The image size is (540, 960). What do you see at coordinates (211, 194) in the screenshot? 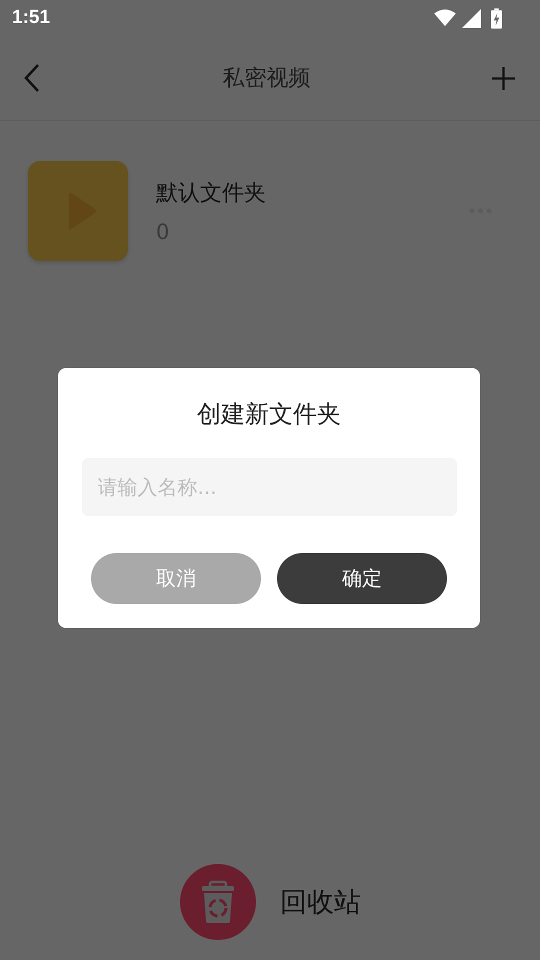
I see `folder-name: 默认文件夹` at bounding box center [211, 194].